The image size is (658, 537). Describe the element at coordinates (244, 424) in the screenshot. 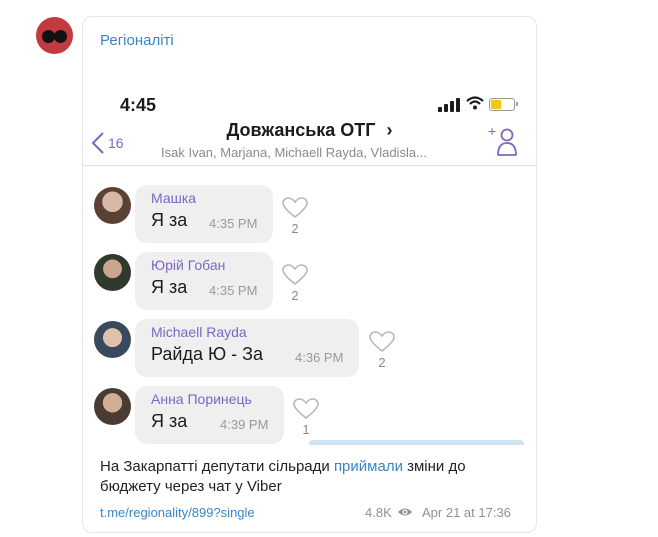

I see `message-time: 4:39 PM` at that location.